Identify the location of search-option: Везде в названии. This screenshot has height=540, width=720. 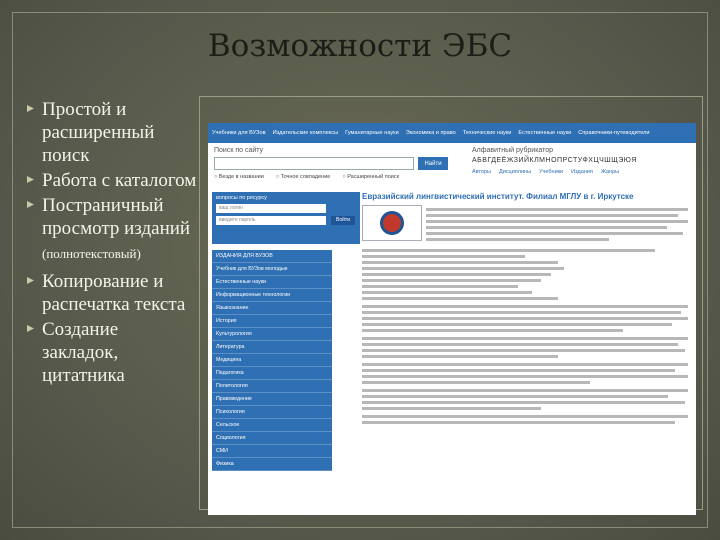
(239, 177).